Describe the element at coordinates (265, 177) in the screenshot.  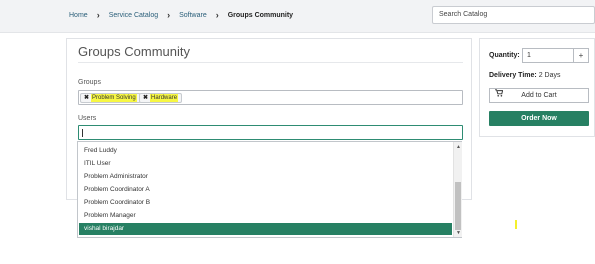
I see `list-item: Problem Administrator` at that location.